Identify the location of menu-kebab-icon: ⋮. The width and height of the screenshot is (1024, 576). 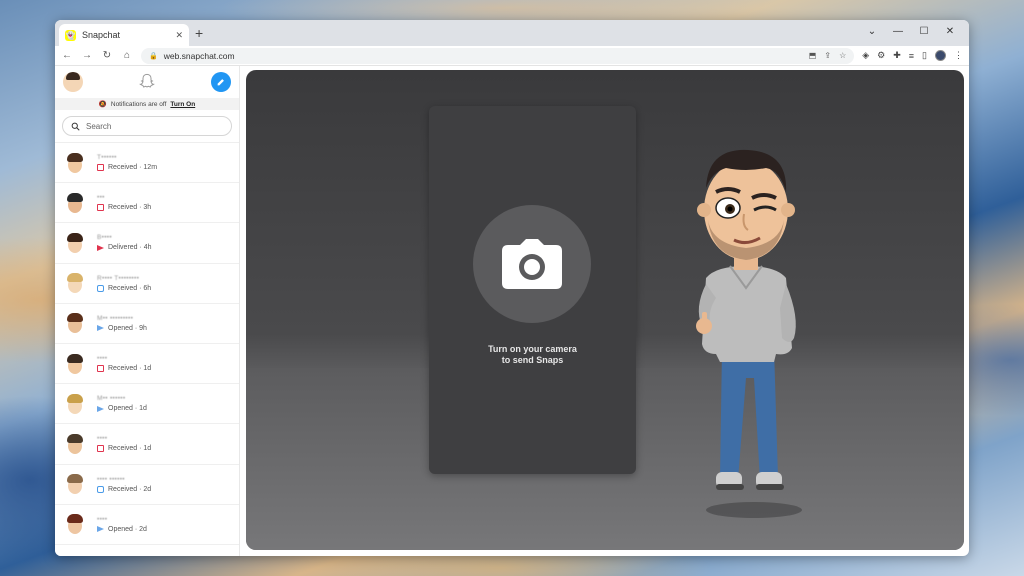
(958, 55).